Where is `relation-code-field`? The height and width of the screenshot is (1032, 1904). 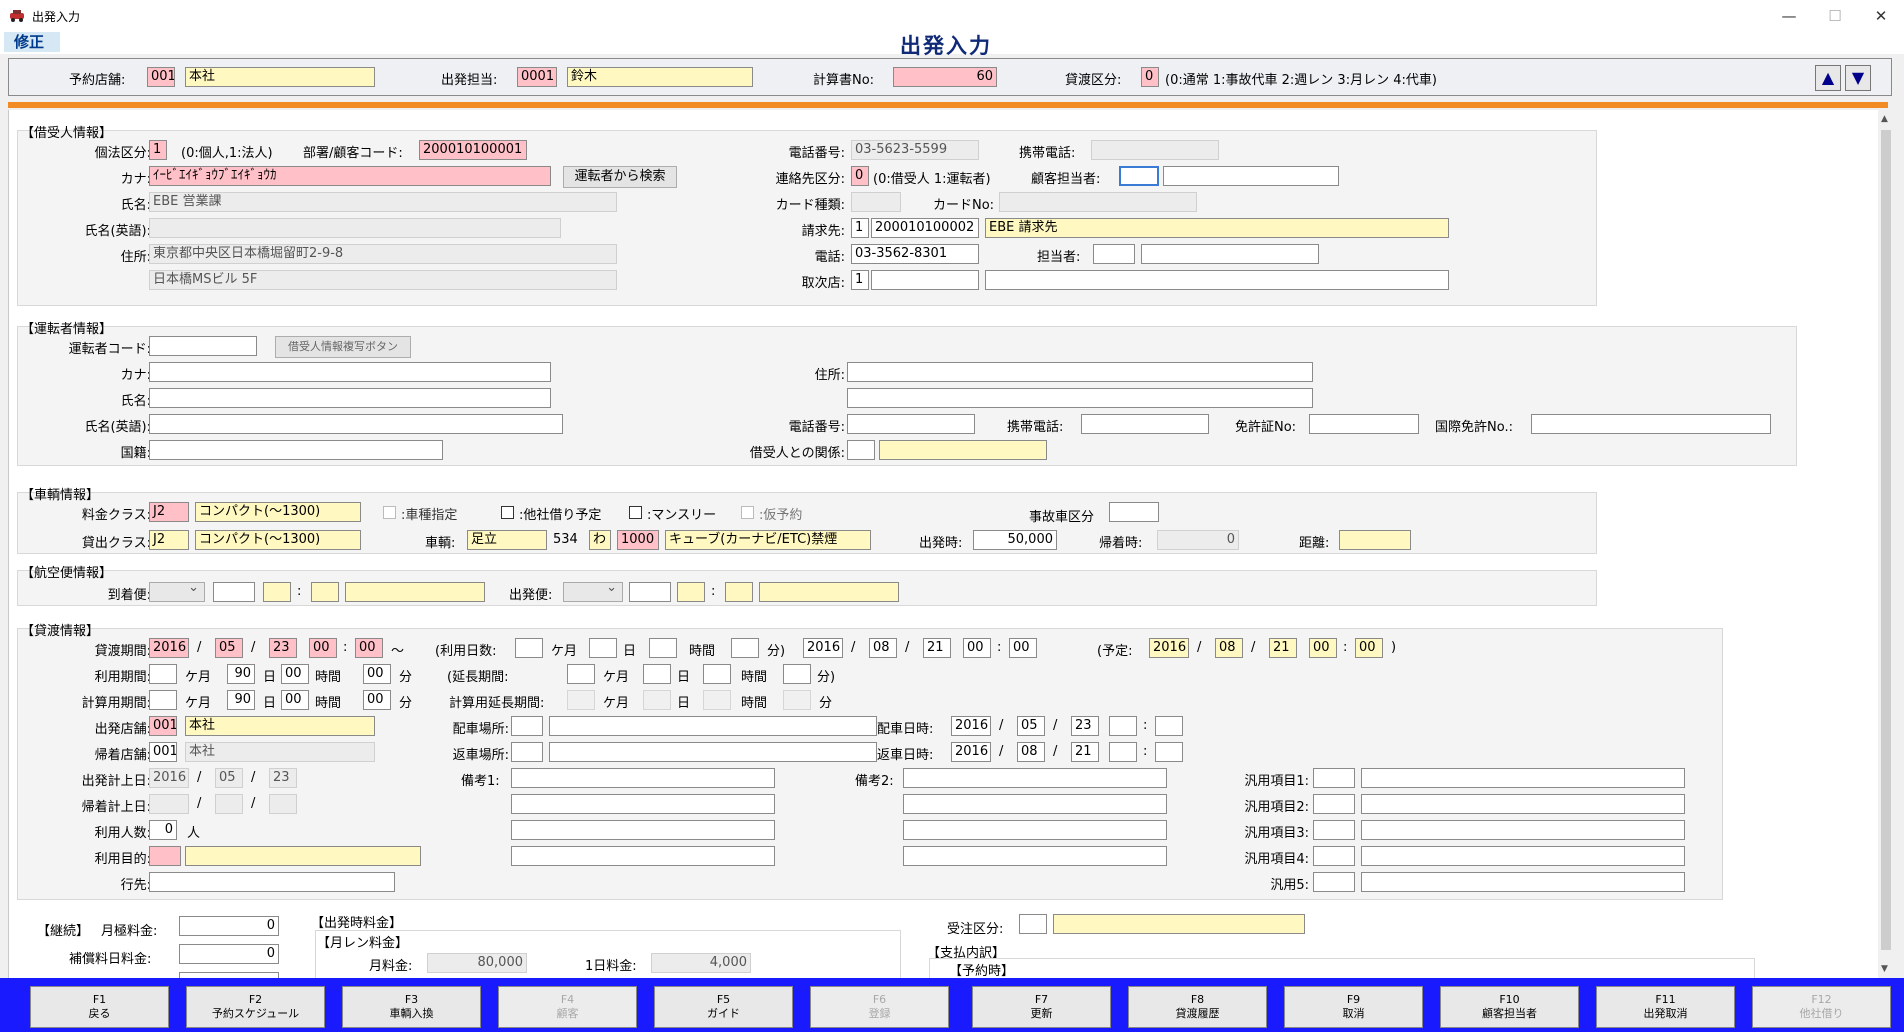
relation-code-field is located at coordinates (861, 450).